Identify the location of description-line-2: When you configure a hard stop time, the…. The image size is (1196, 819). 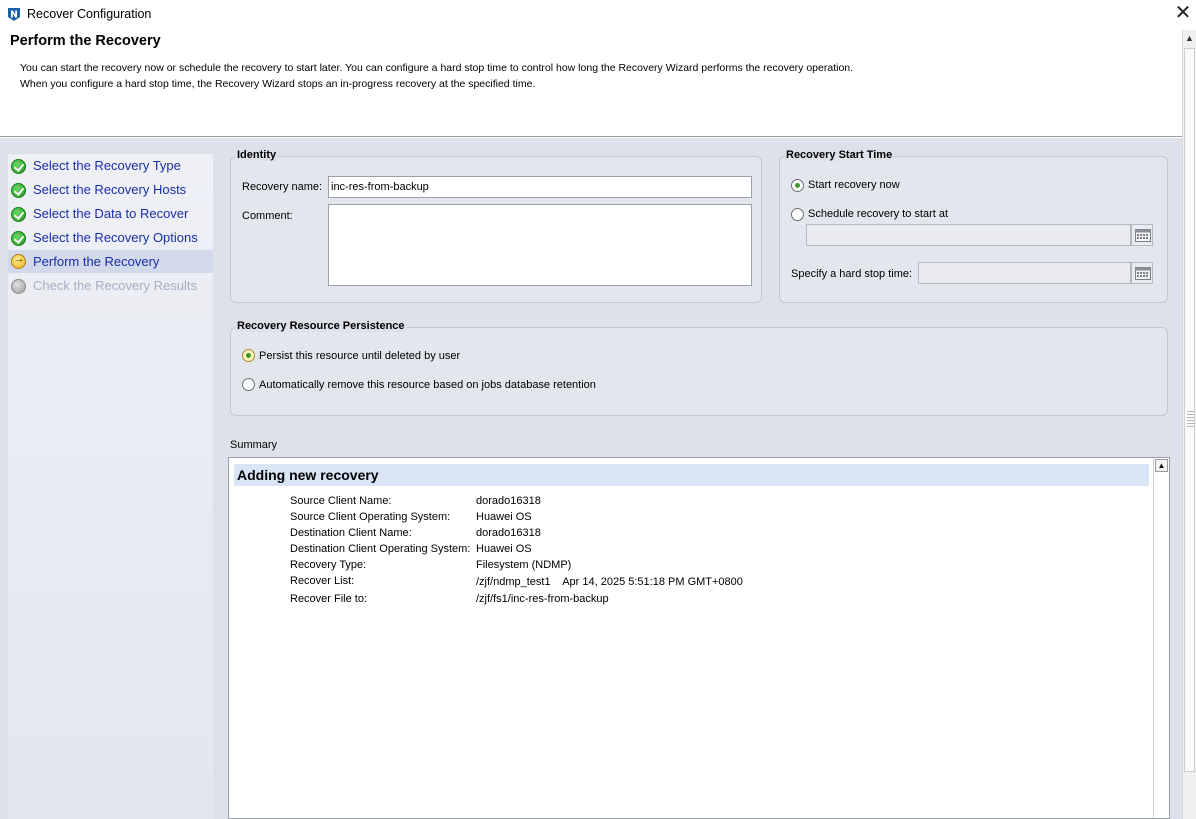
(278, 83).